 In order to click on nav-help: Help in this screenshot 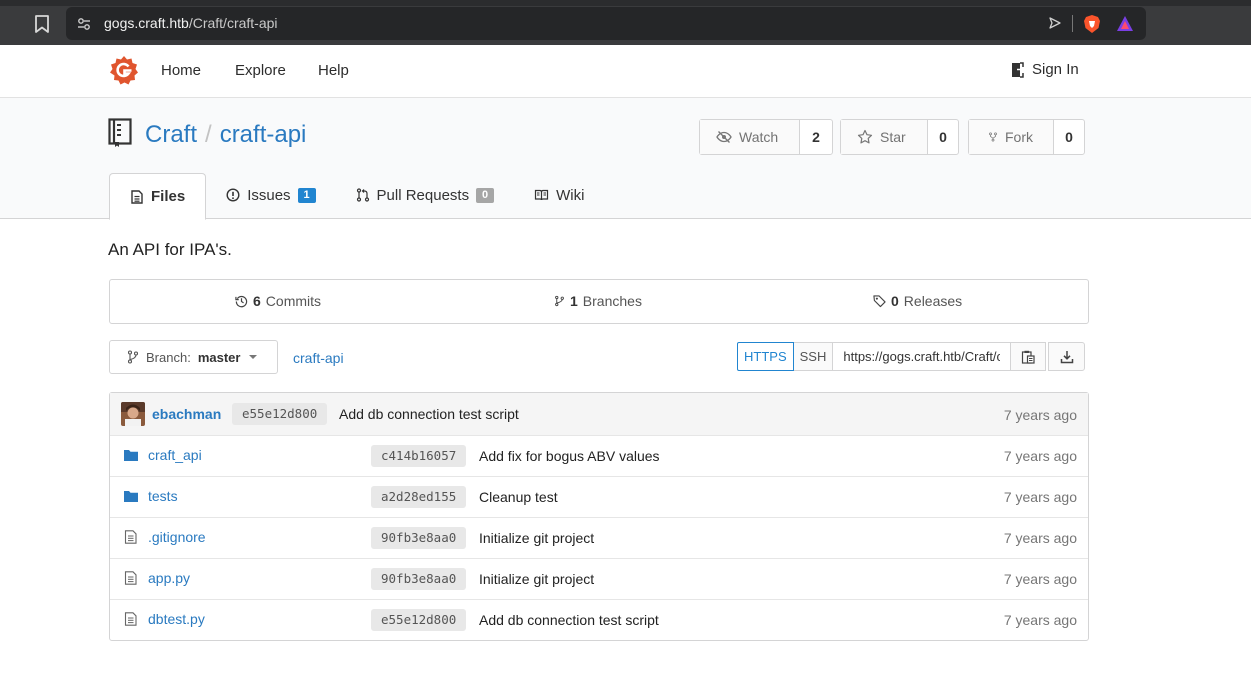, I will do `click(333, 70)`.